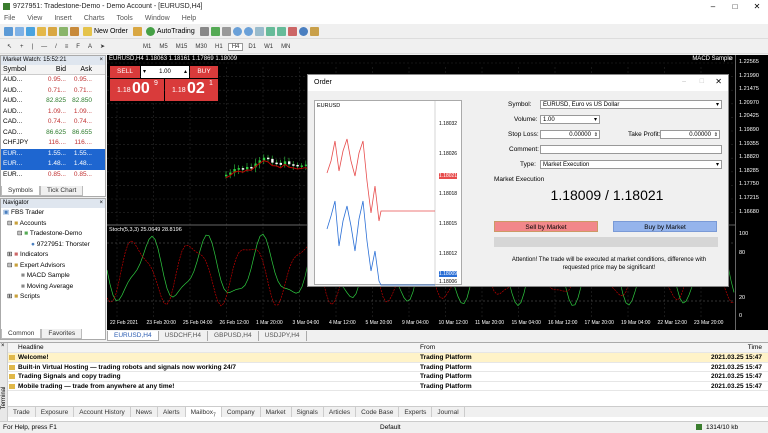 Image resolution: width=768 pixels, height=433 pixels. What do you see at coordinates (163, 47) in the screenshot?
I see `timeframe-m5: M5` at bounding box center [163, 47].